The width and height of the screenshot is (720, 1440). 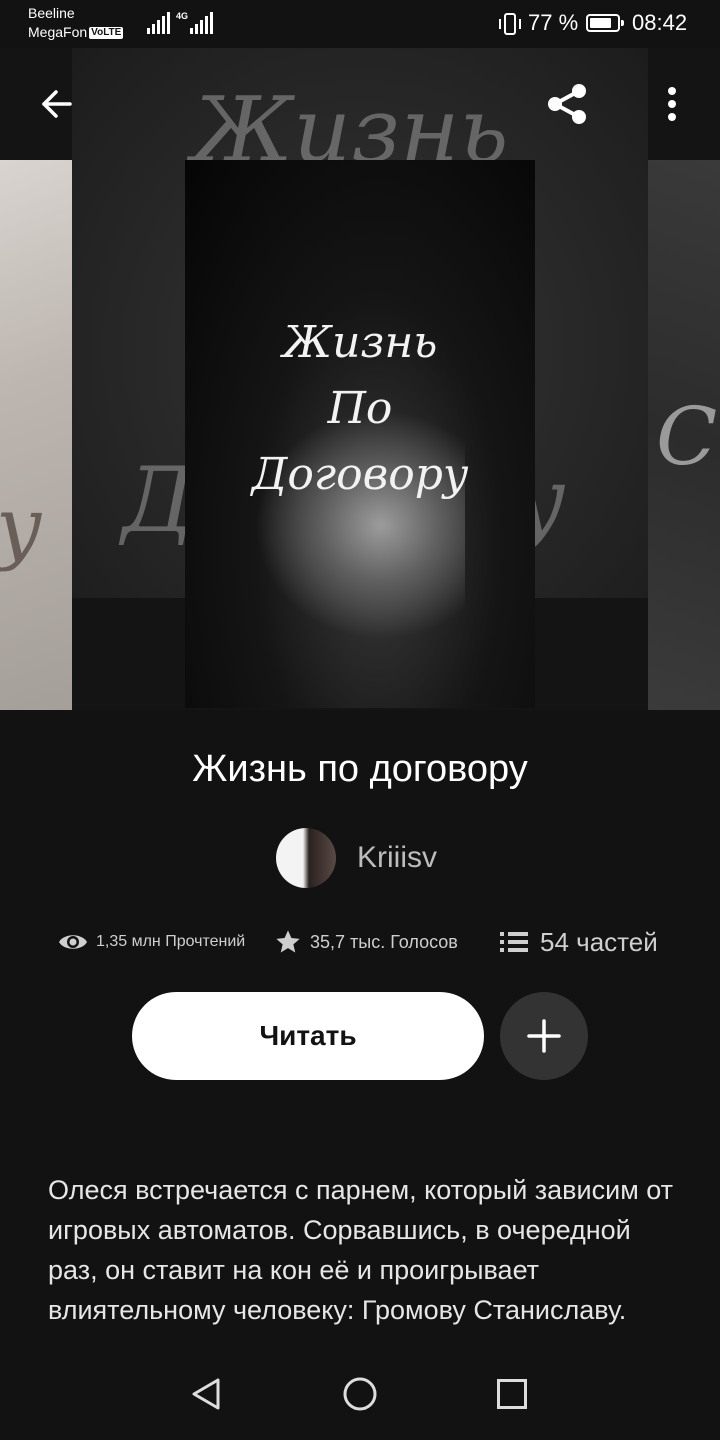 What do you see at coordinates (360, 769) in the screenshot?
I see `story-title: Жизнь по договору` at bounding box center [360, 769].